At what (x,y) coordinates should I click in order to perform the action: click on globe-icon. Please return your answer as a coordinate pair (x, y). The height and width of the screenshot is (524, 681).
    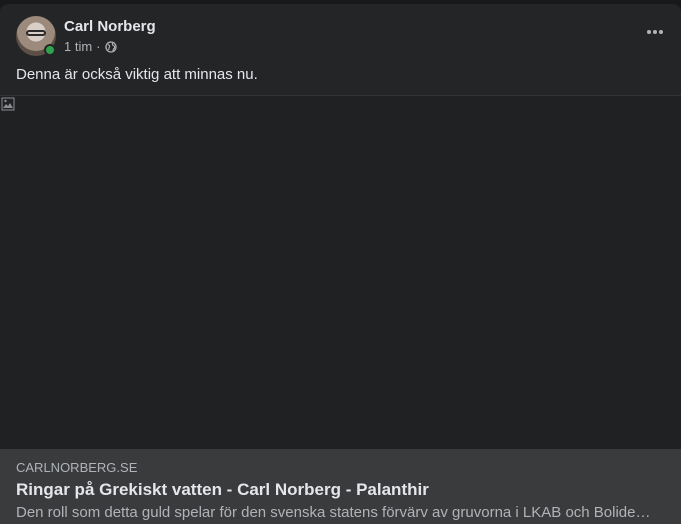
    Looking at the image, I should click on (110, 46).